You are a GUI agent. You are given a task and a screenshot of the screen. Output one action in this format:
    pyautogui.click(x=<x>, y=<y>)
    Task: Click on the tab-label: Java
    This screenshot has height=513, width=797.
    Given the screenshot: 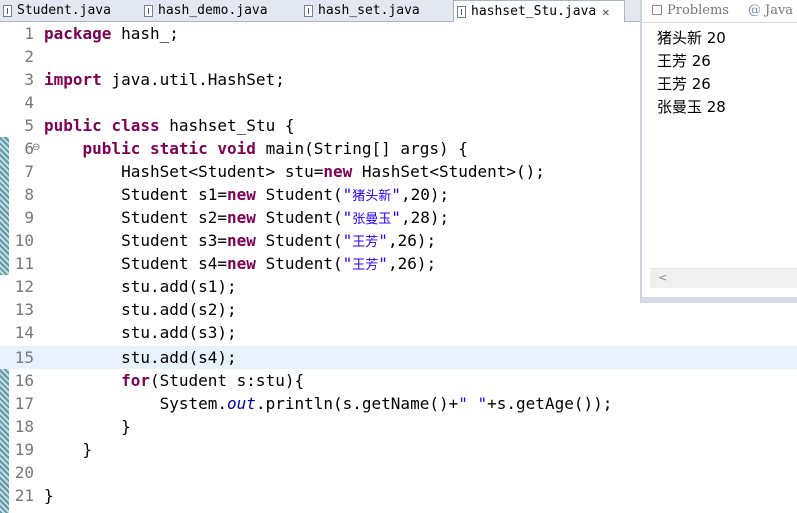 What is the action you would take?
    pyautogui.click(x=779, y=10)
    